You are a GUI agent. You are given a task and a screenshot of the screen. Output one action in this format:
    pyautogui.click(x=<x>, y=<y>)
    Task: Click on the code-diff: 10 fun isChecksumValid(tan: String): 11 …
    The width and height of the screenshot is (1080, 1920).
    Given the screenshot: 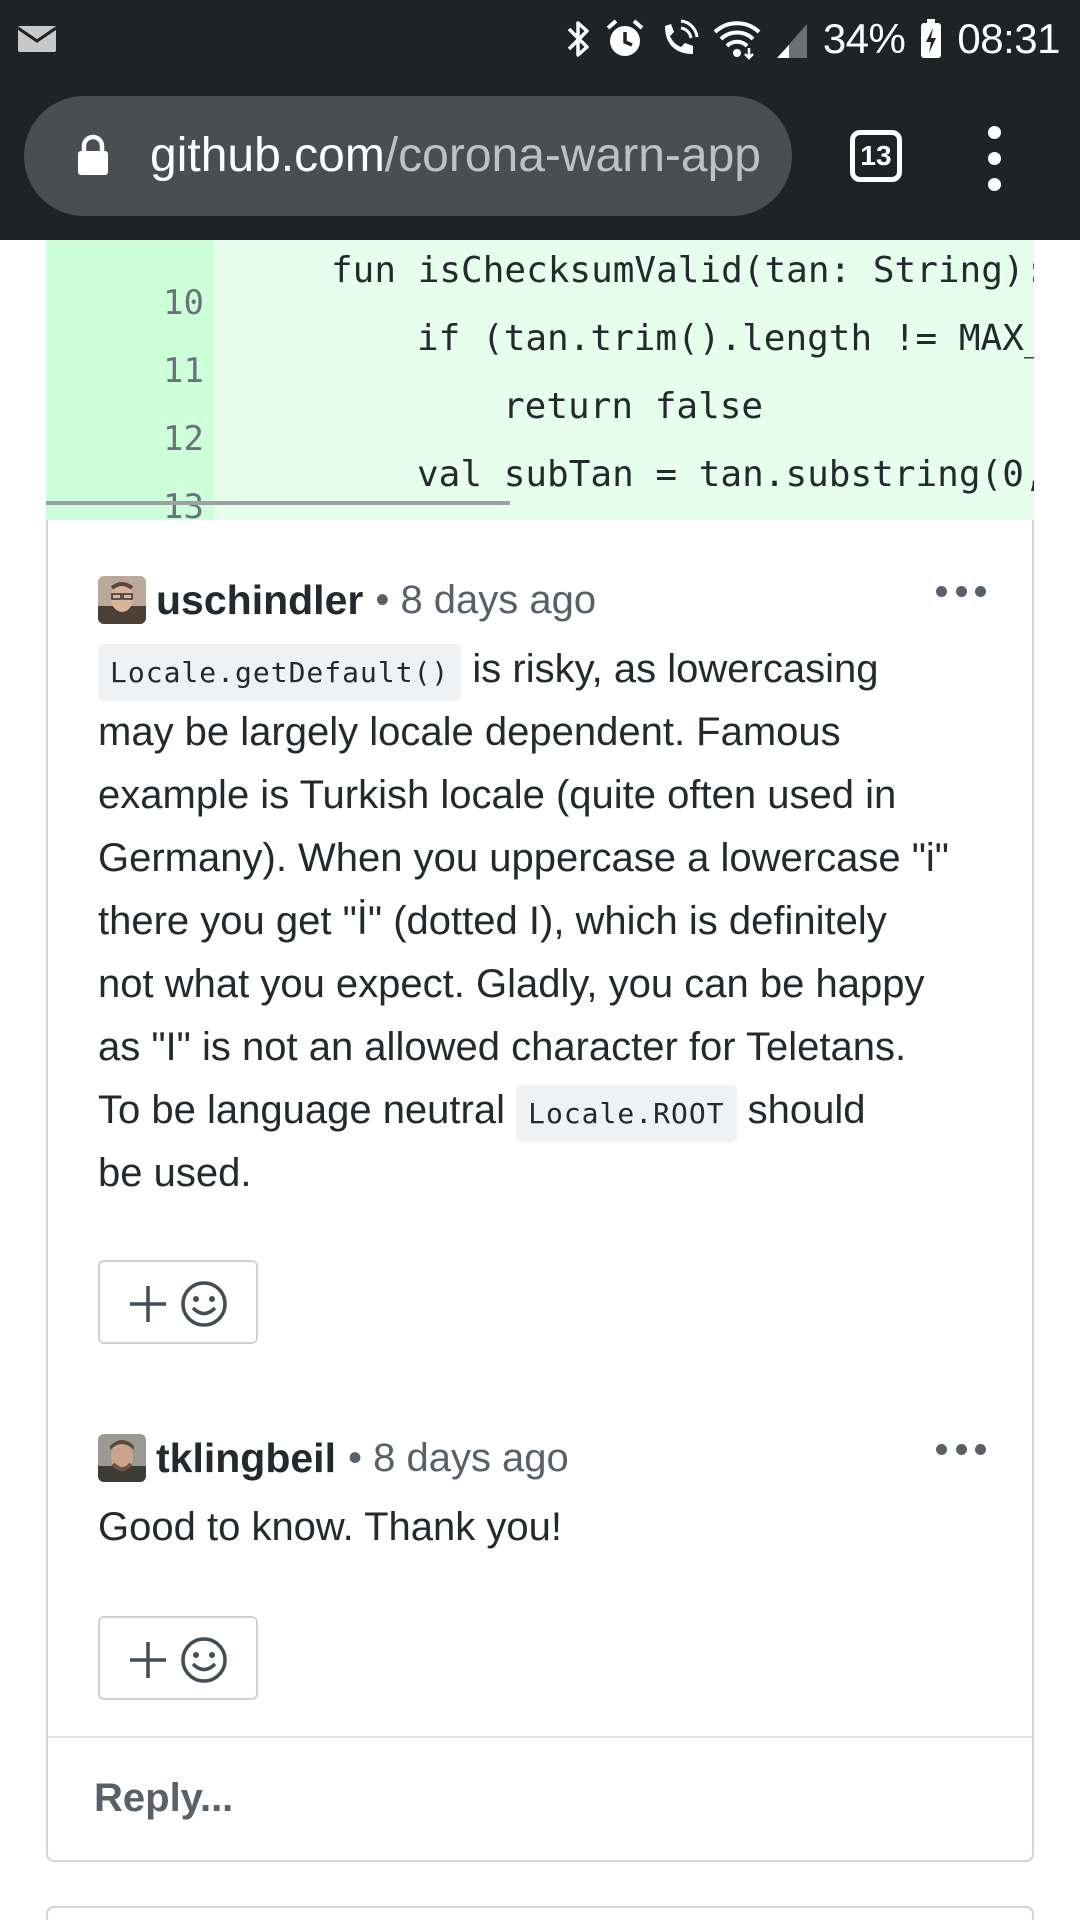 What is the action you would take?
    pyautogui.click(x=540, y=381)
    